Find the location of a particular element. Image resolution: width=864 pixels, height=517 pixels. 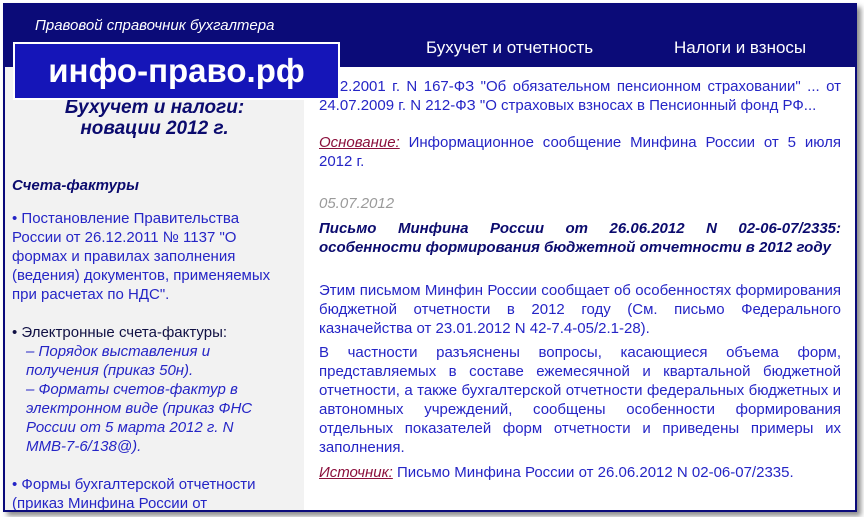

news-date: 05.07.2012 is located at coordinates (357, 203).